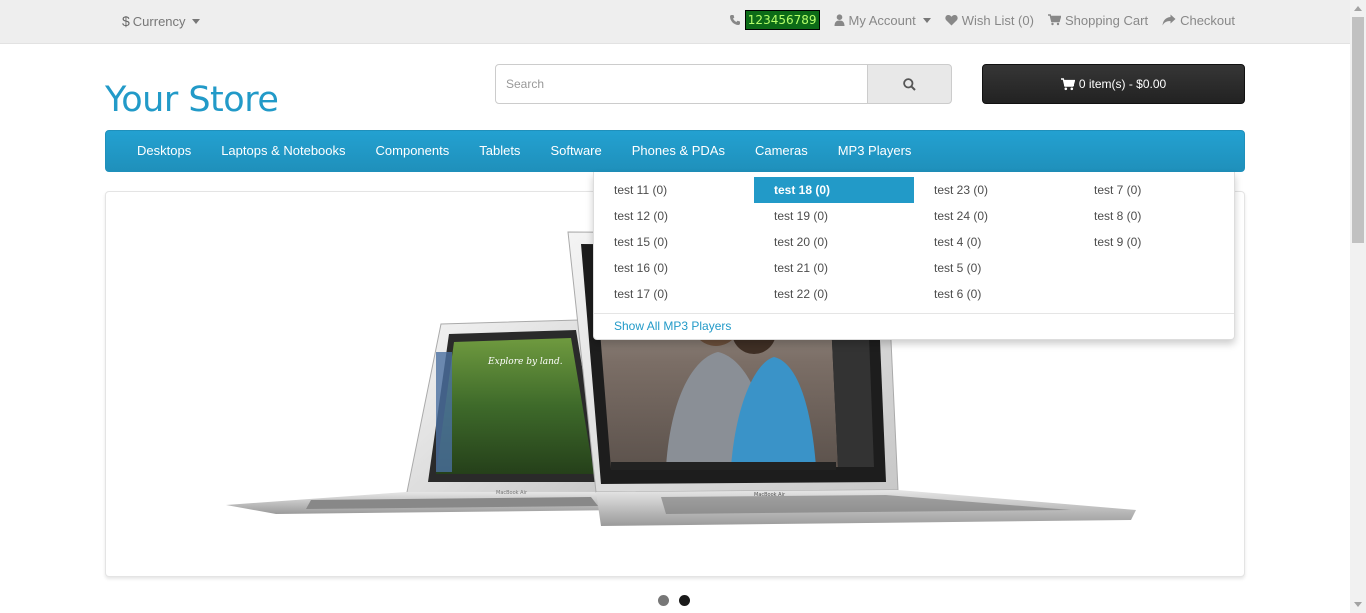  Describe the element at coordinates (283, 151) in the screenshot. I see `menu-item-laptops-notebooks: Laptops & Notebooks` at that location.